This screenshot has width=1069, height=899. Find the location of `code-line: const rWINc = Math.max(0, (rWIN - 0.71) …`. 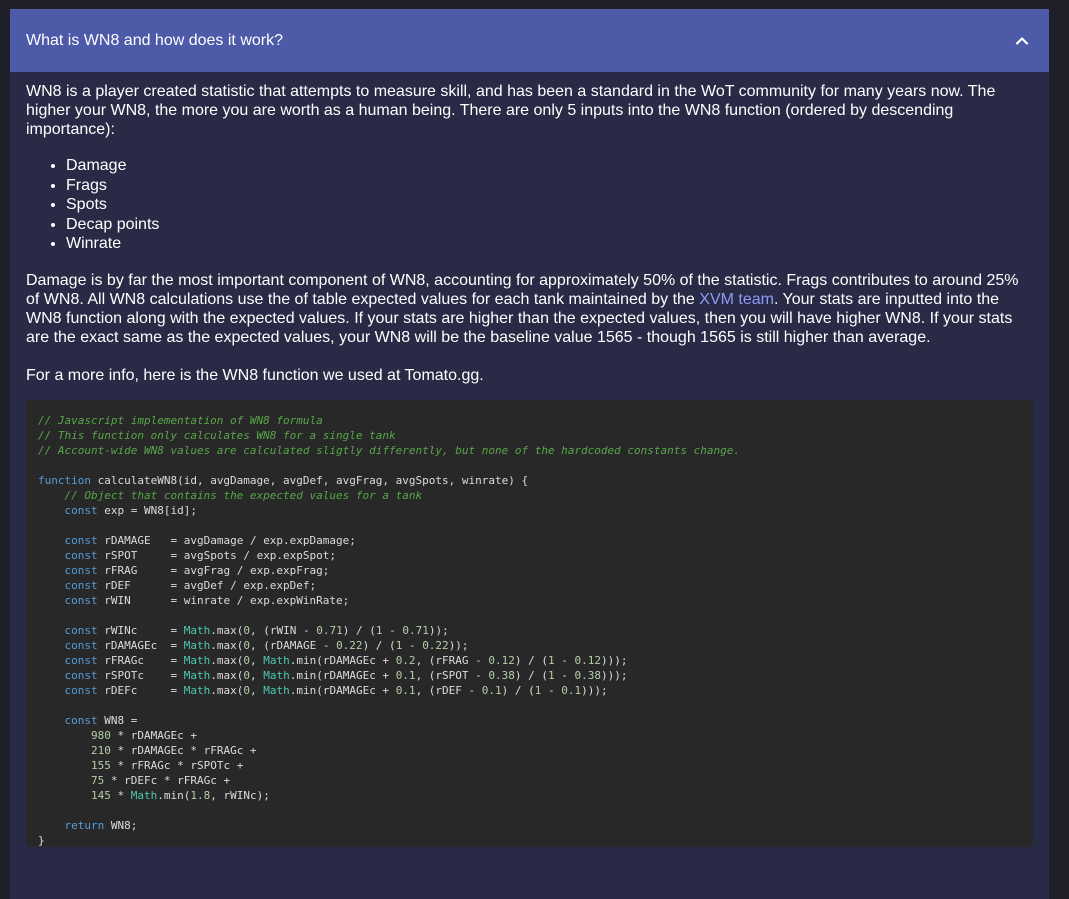

code-line: const rWINc = Math.max(0, (rWIN - 0.71) … is located at coordinates (535, 630).